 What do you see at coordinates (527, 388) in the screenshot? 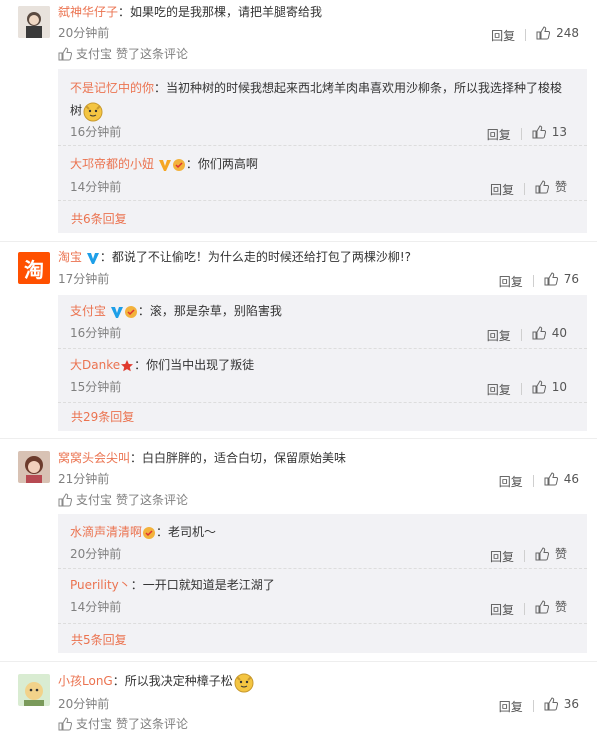
I see `reply-actions: 回复 10` at bounding box center [527, 388].